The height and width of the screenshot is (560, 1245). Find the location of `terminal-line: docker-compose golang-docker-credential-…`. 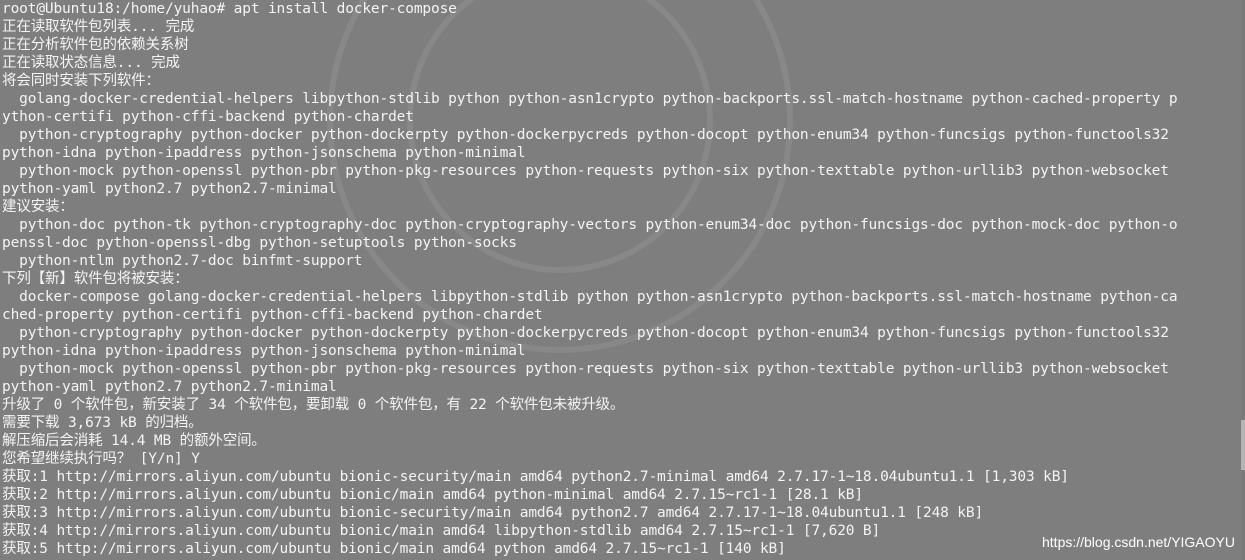

terminal-line: docker-compose golang-docker-credential-… is located at coordinates (590, 297).